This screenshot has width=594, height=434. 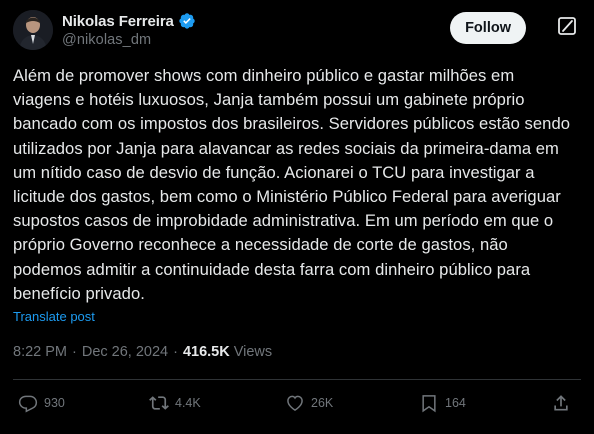 I want to click on post-date: Dec 26, 2024, so click(x=125, y=352).